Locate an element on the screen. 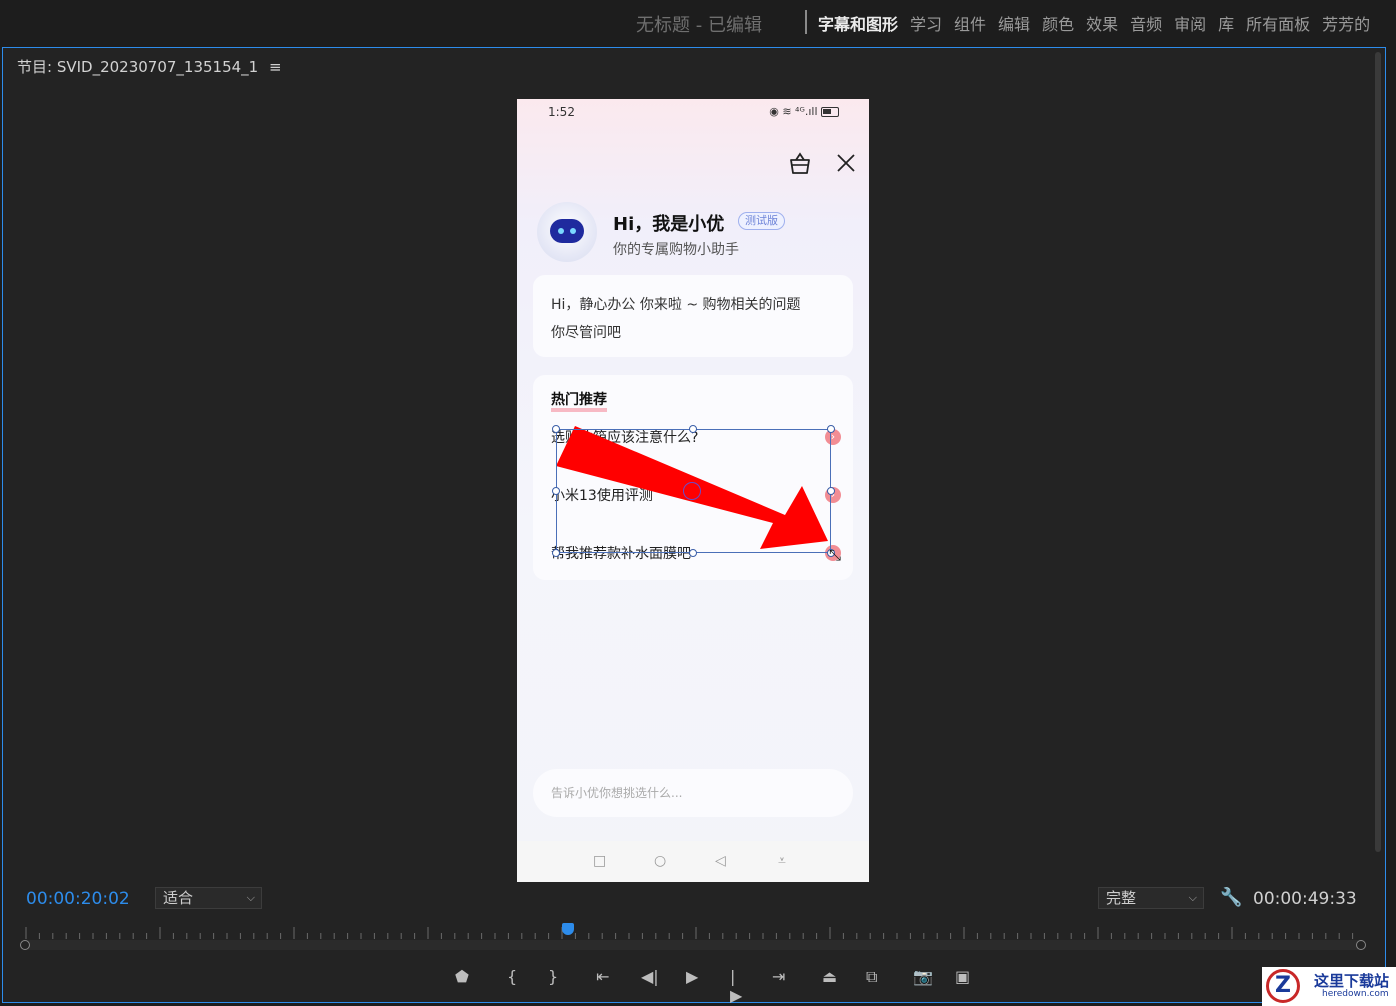  recents-icon: □ is located at coordinates (600, 861).